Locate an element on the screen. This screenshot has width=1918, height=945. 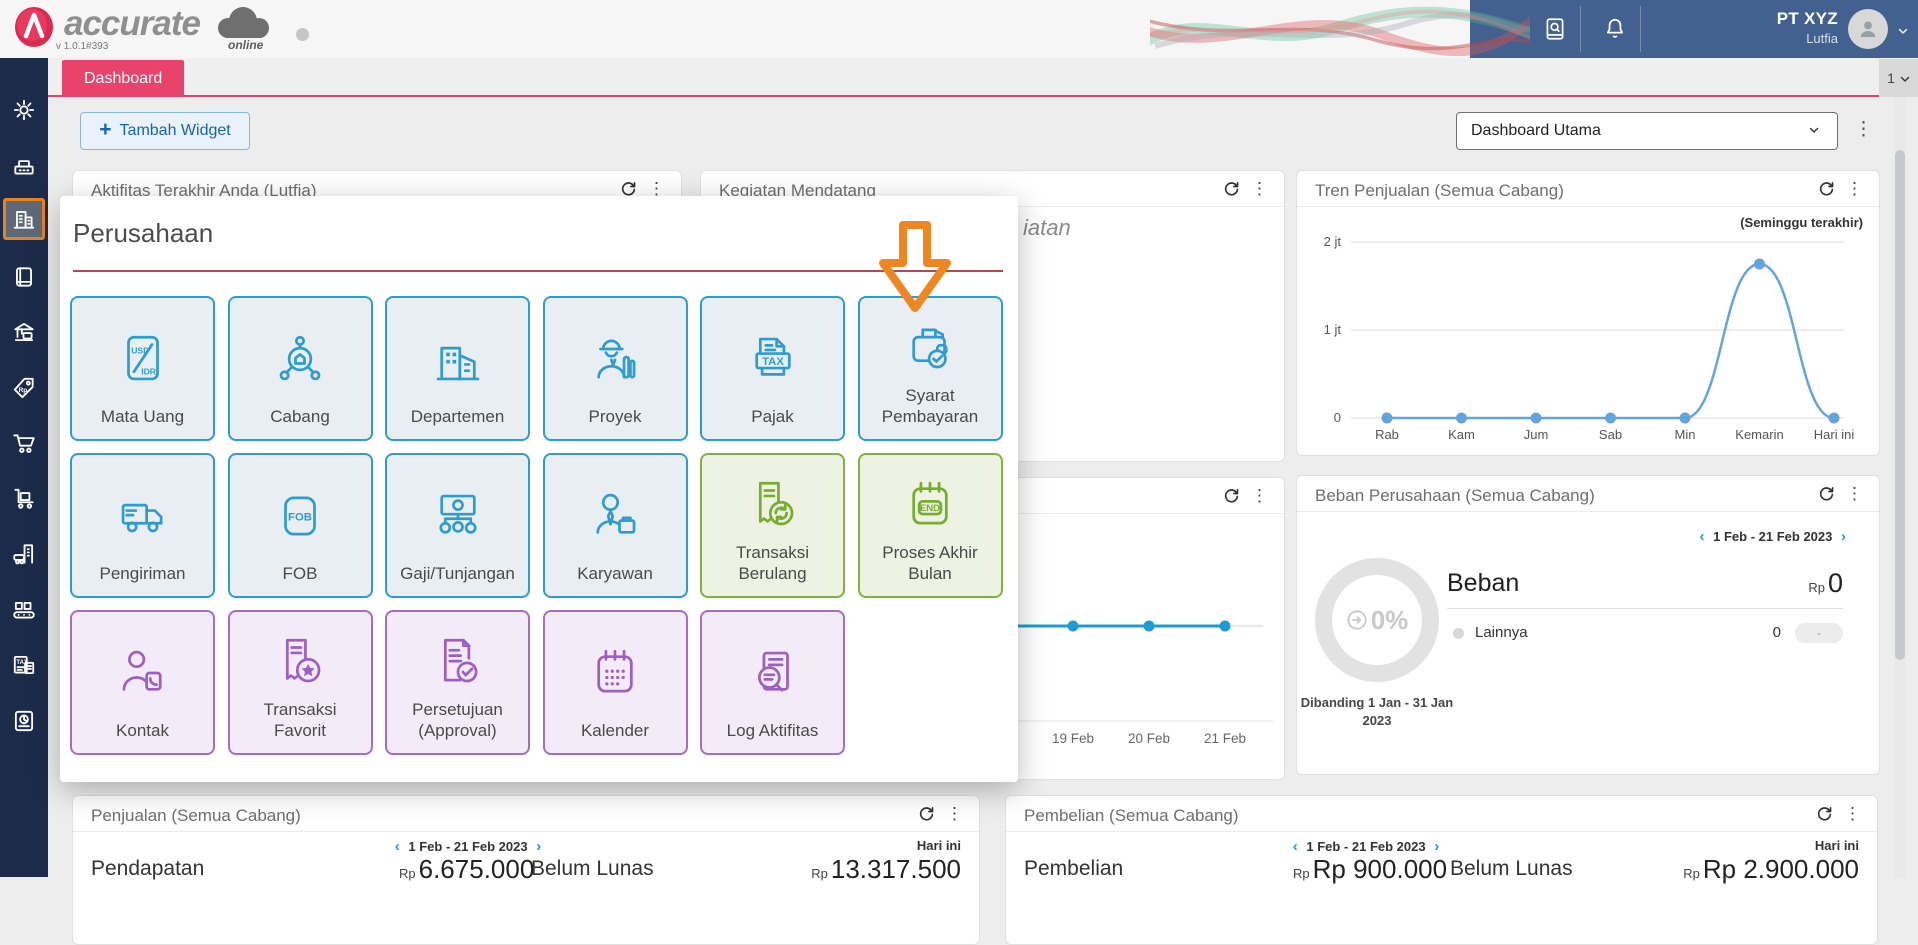
add-widget-button: + Tambah Widget is located at coordinates (165, 131).